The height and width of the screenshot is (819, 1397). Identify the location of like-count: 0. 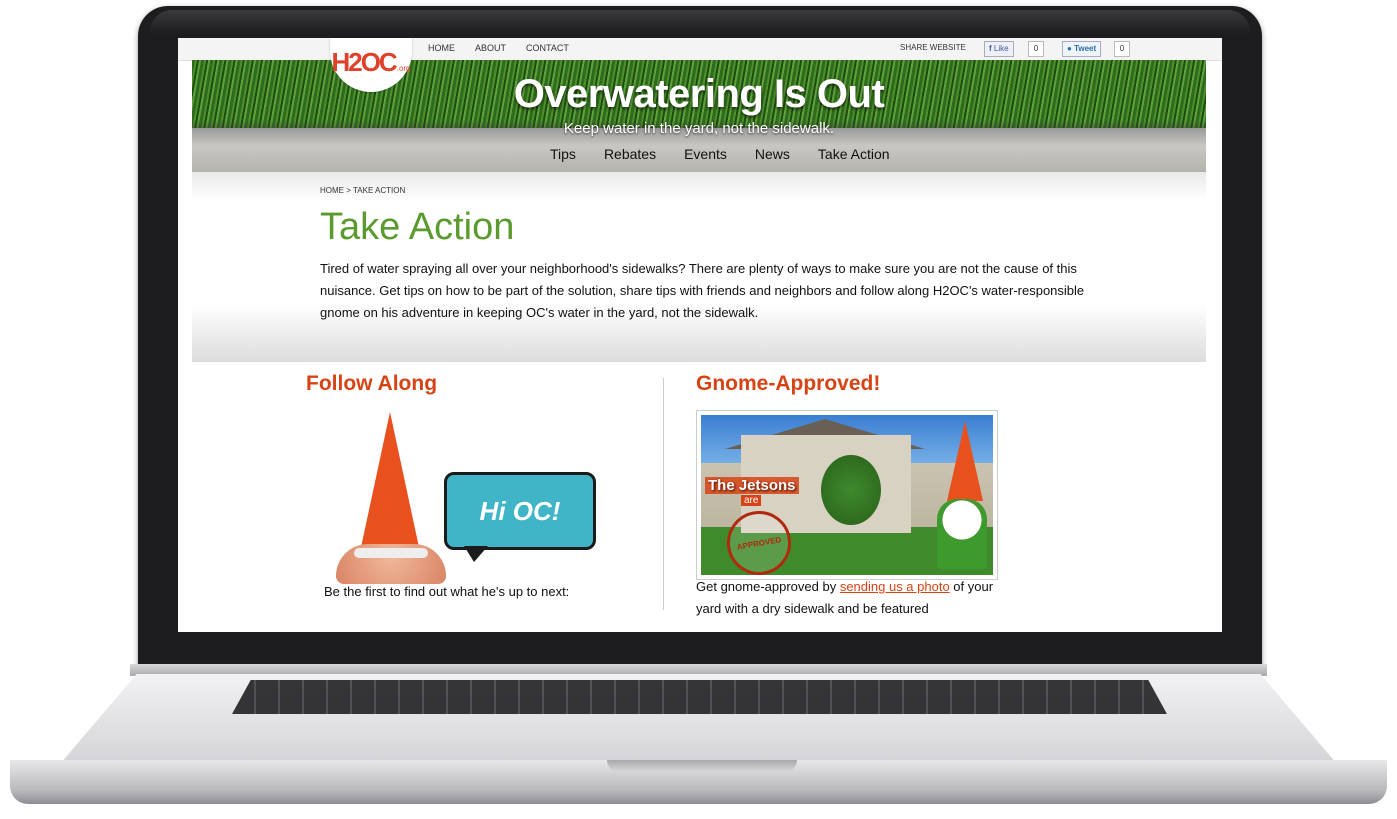
(1036, 49).